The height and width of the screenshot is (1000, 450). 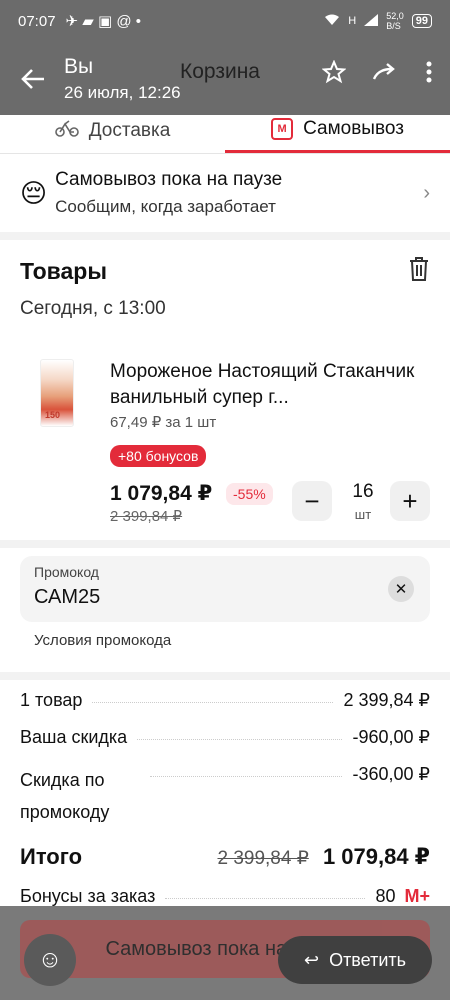 What do you see at coordinates (161, 493) in the screenshot?
I see `item-price: 1 079,84 ₽` at bounding box center [161, 493].